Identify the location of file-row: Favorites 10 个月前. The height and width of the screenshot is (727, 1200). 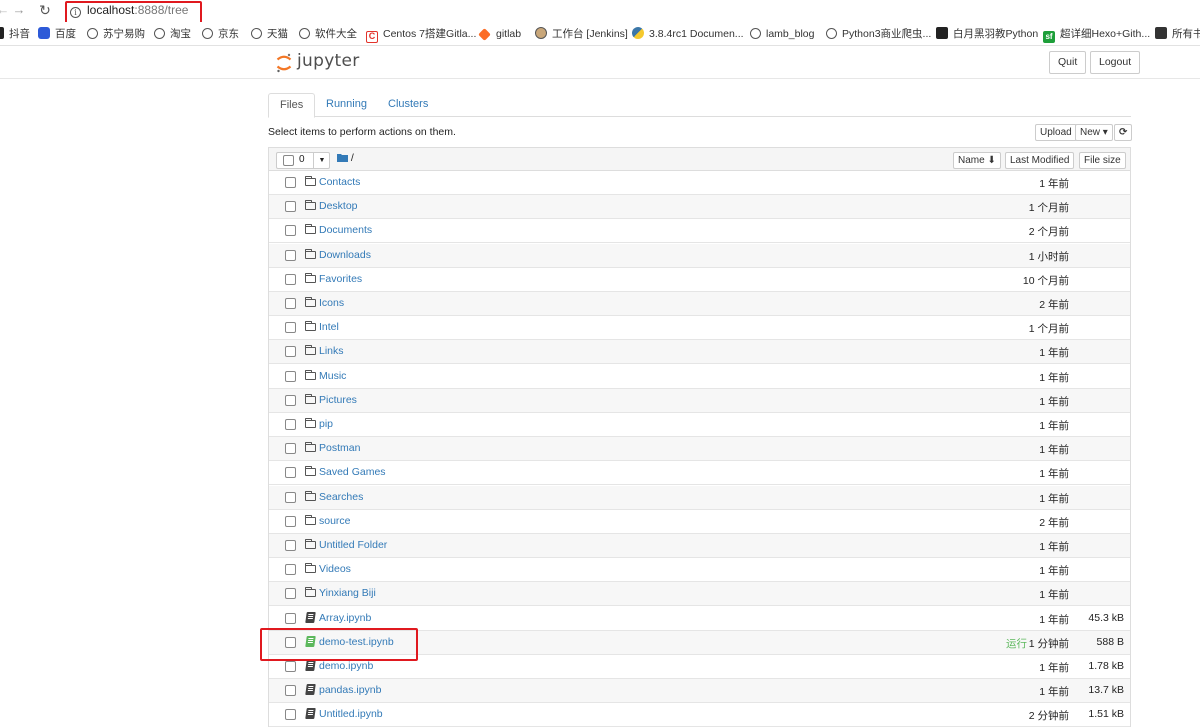
(699, 280).